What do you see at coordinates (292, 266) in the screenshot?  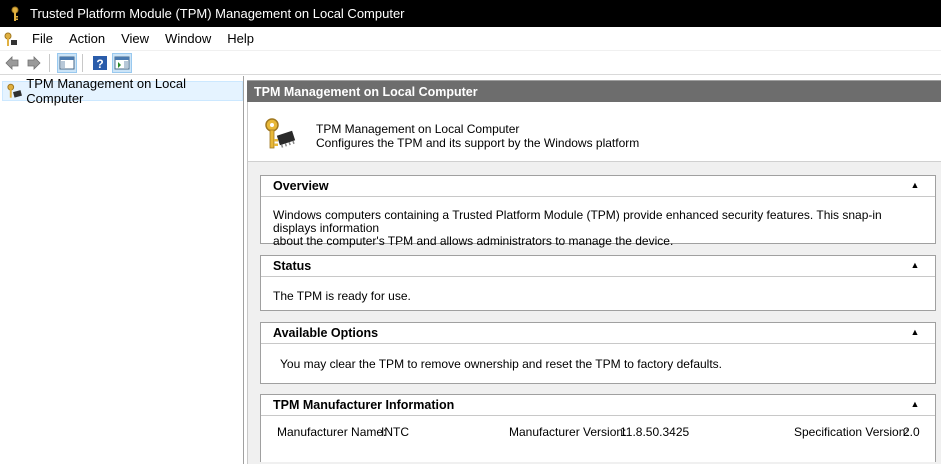 I see `status-title: Status` at bounding box center [292, 266].